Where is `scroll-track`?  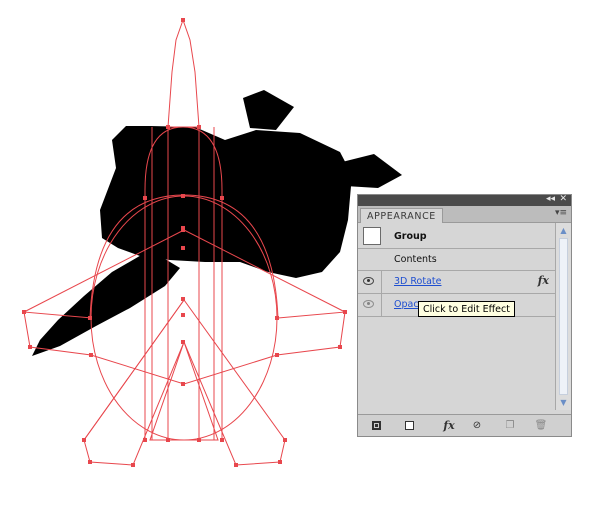
scroll-track is located at coordinates (563, 316).